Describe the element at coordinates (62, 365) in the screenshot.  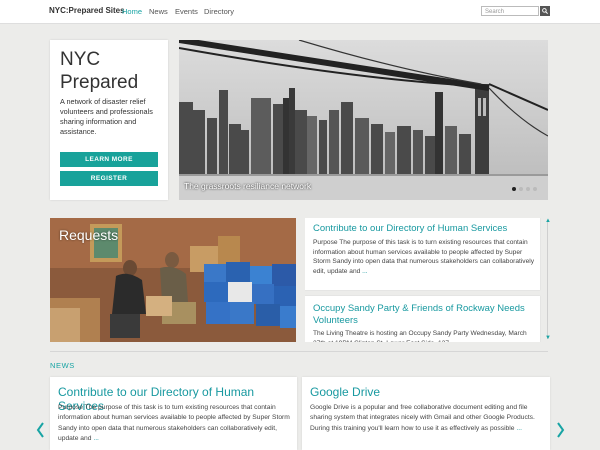
I see `news-heading: NEWS` at that location.